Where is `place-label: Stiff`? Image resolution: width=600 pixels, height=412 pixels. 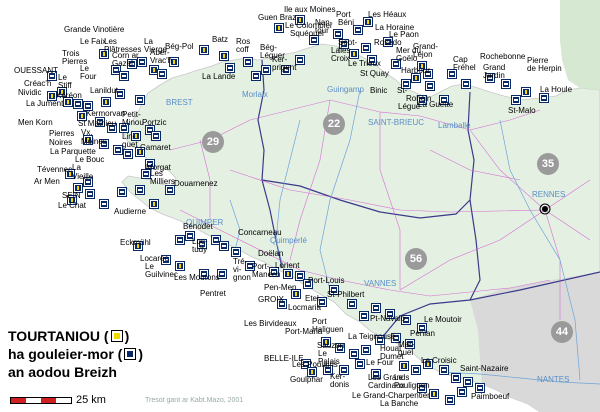
place-label: Stiff is located at coordinates (65, 85).